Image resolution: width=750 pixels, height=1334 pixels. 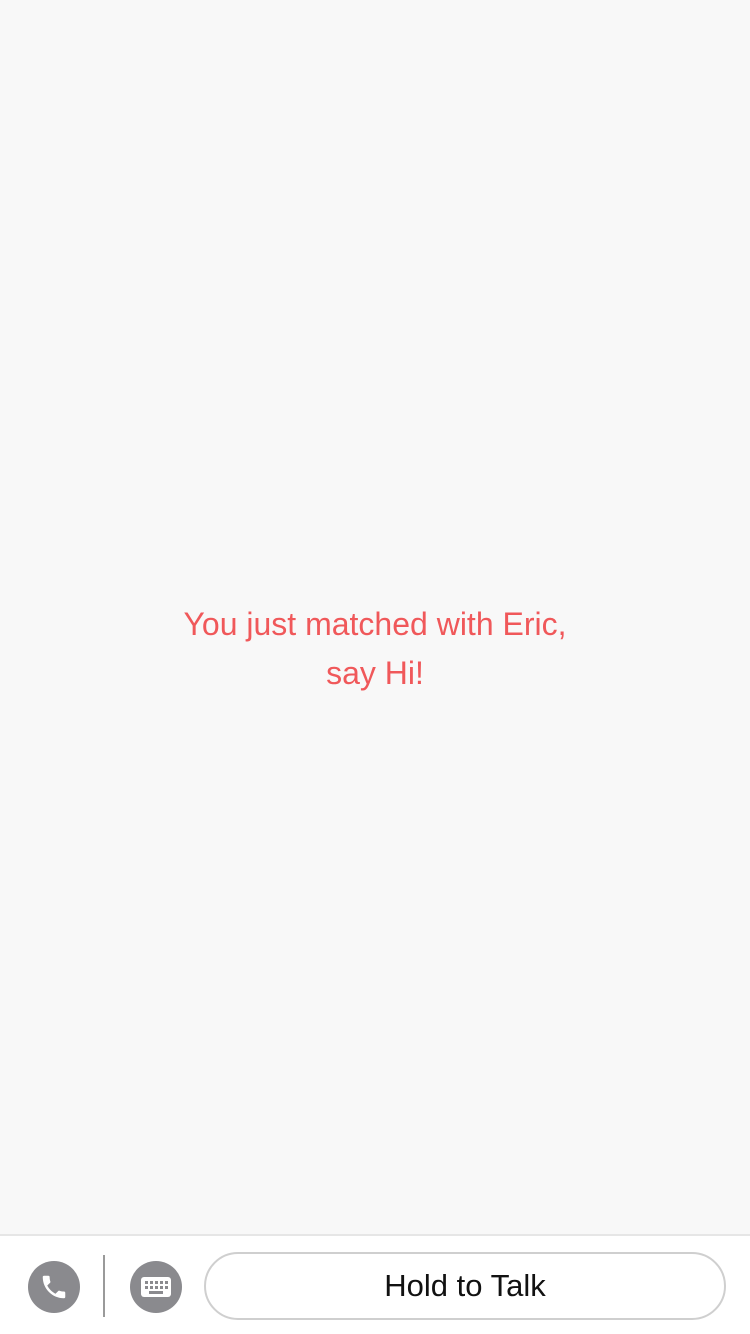 I want to click on call-button, so click(x=54, y=1287).